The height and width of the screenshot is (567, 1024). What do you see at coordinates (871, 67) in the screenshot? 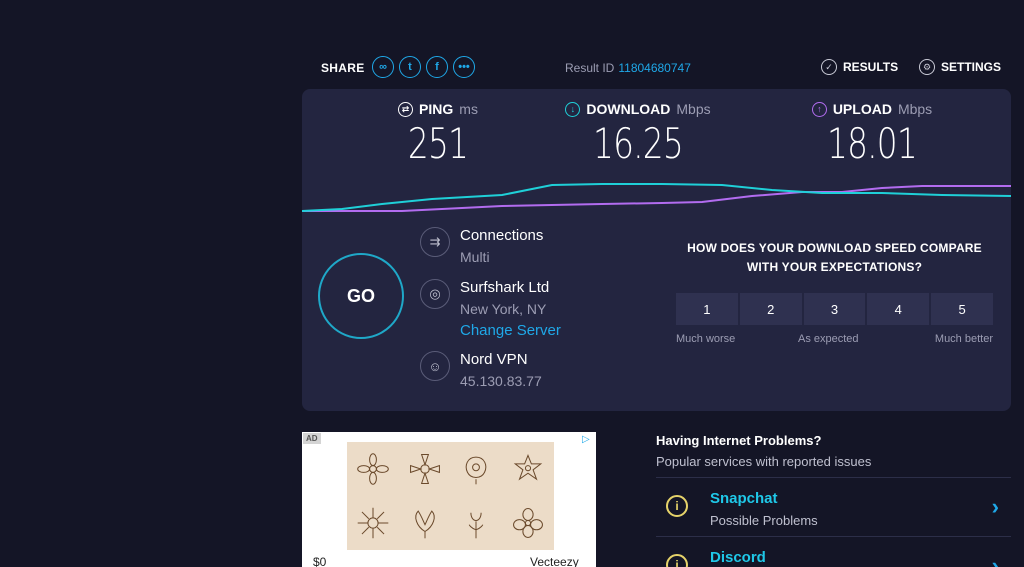
I see `results-label: RESULTS` at bounding box center [871, 67].